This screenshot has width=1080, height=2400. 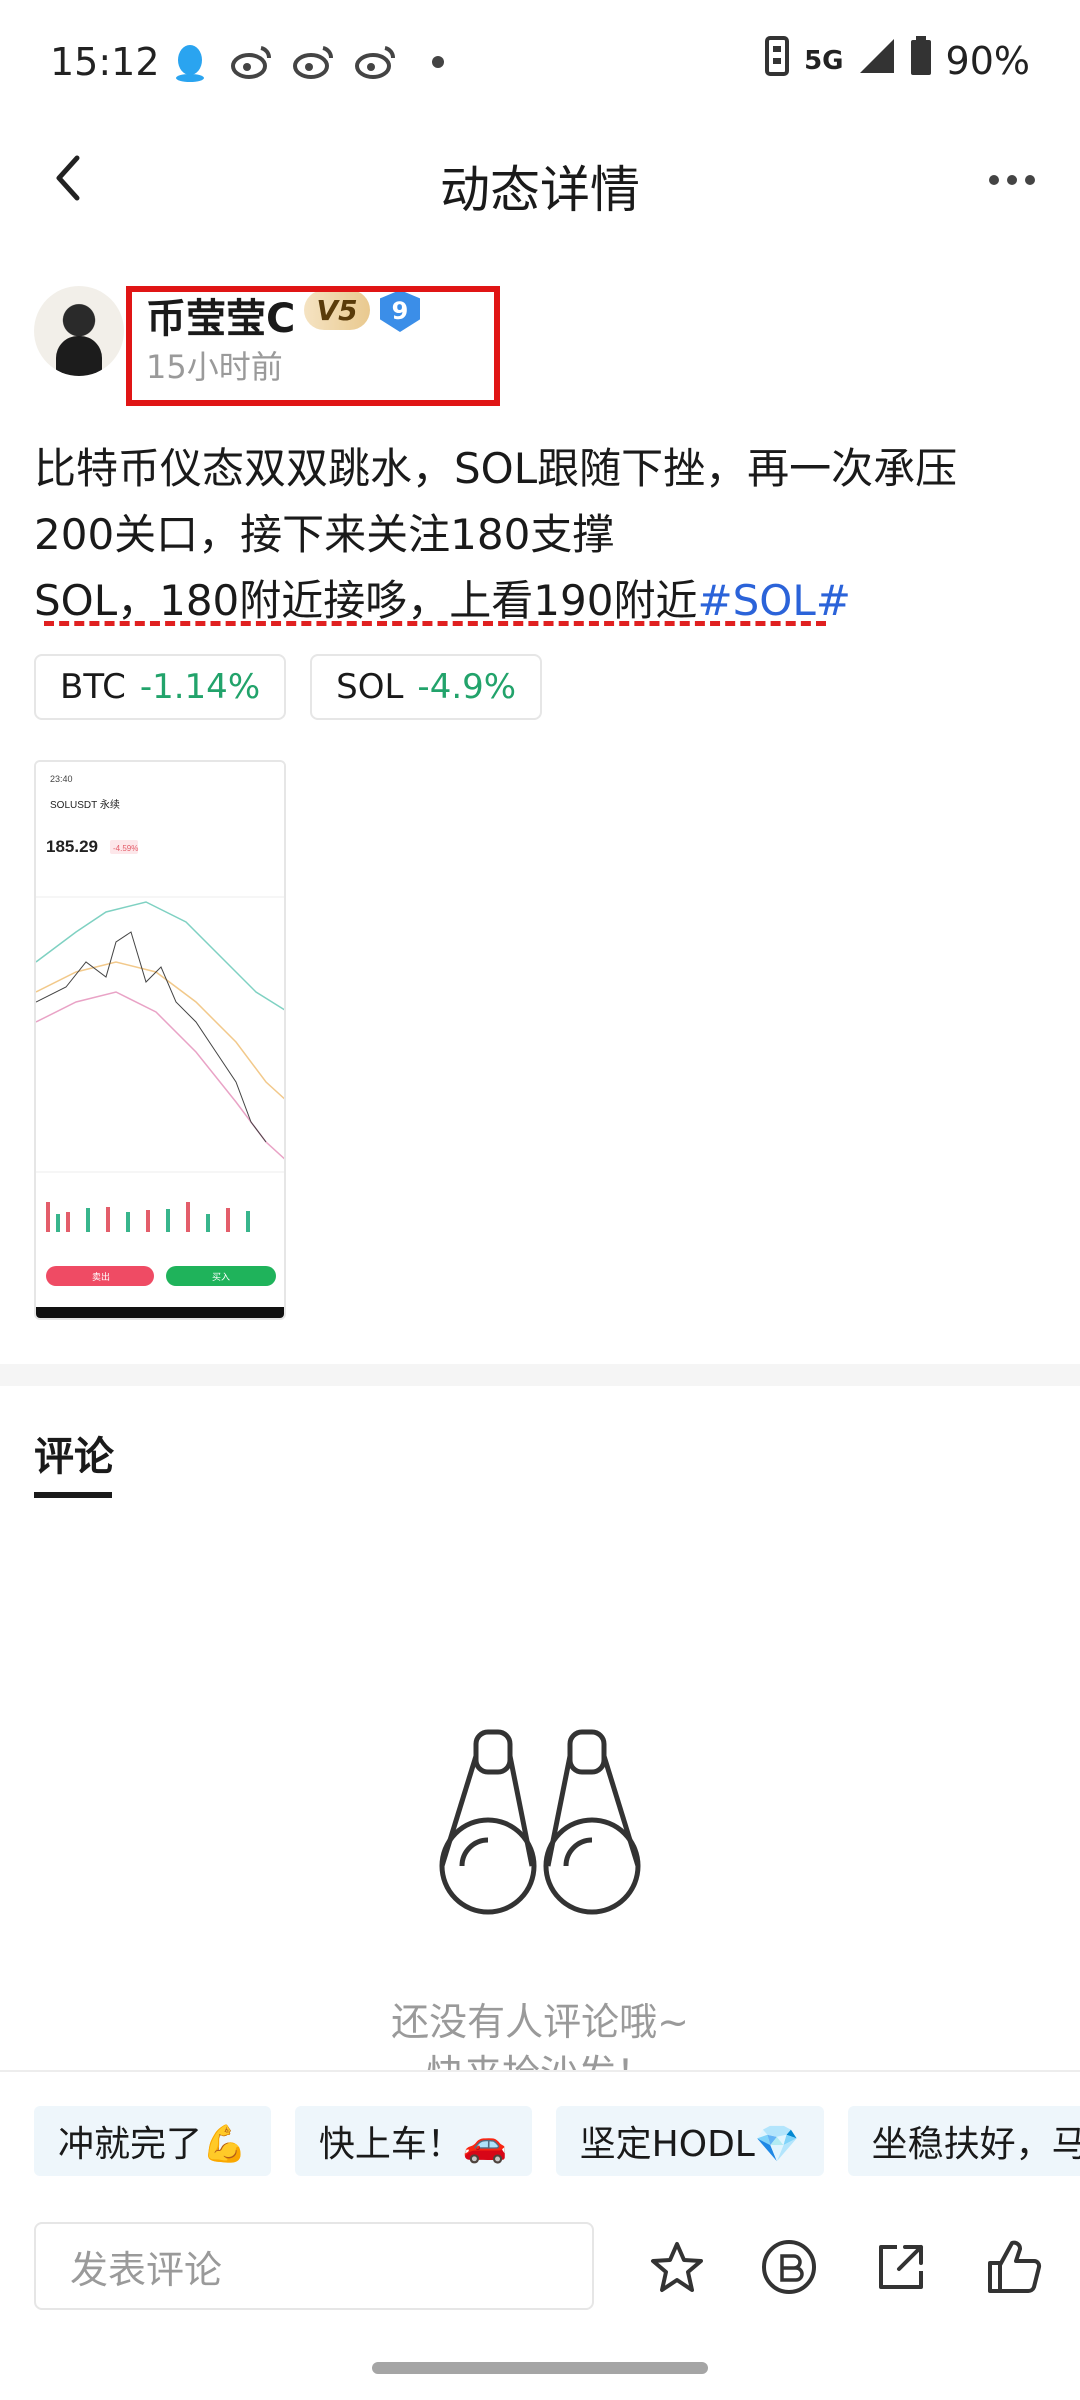 I want to click on like-button, so click(x=1013, y=2267).